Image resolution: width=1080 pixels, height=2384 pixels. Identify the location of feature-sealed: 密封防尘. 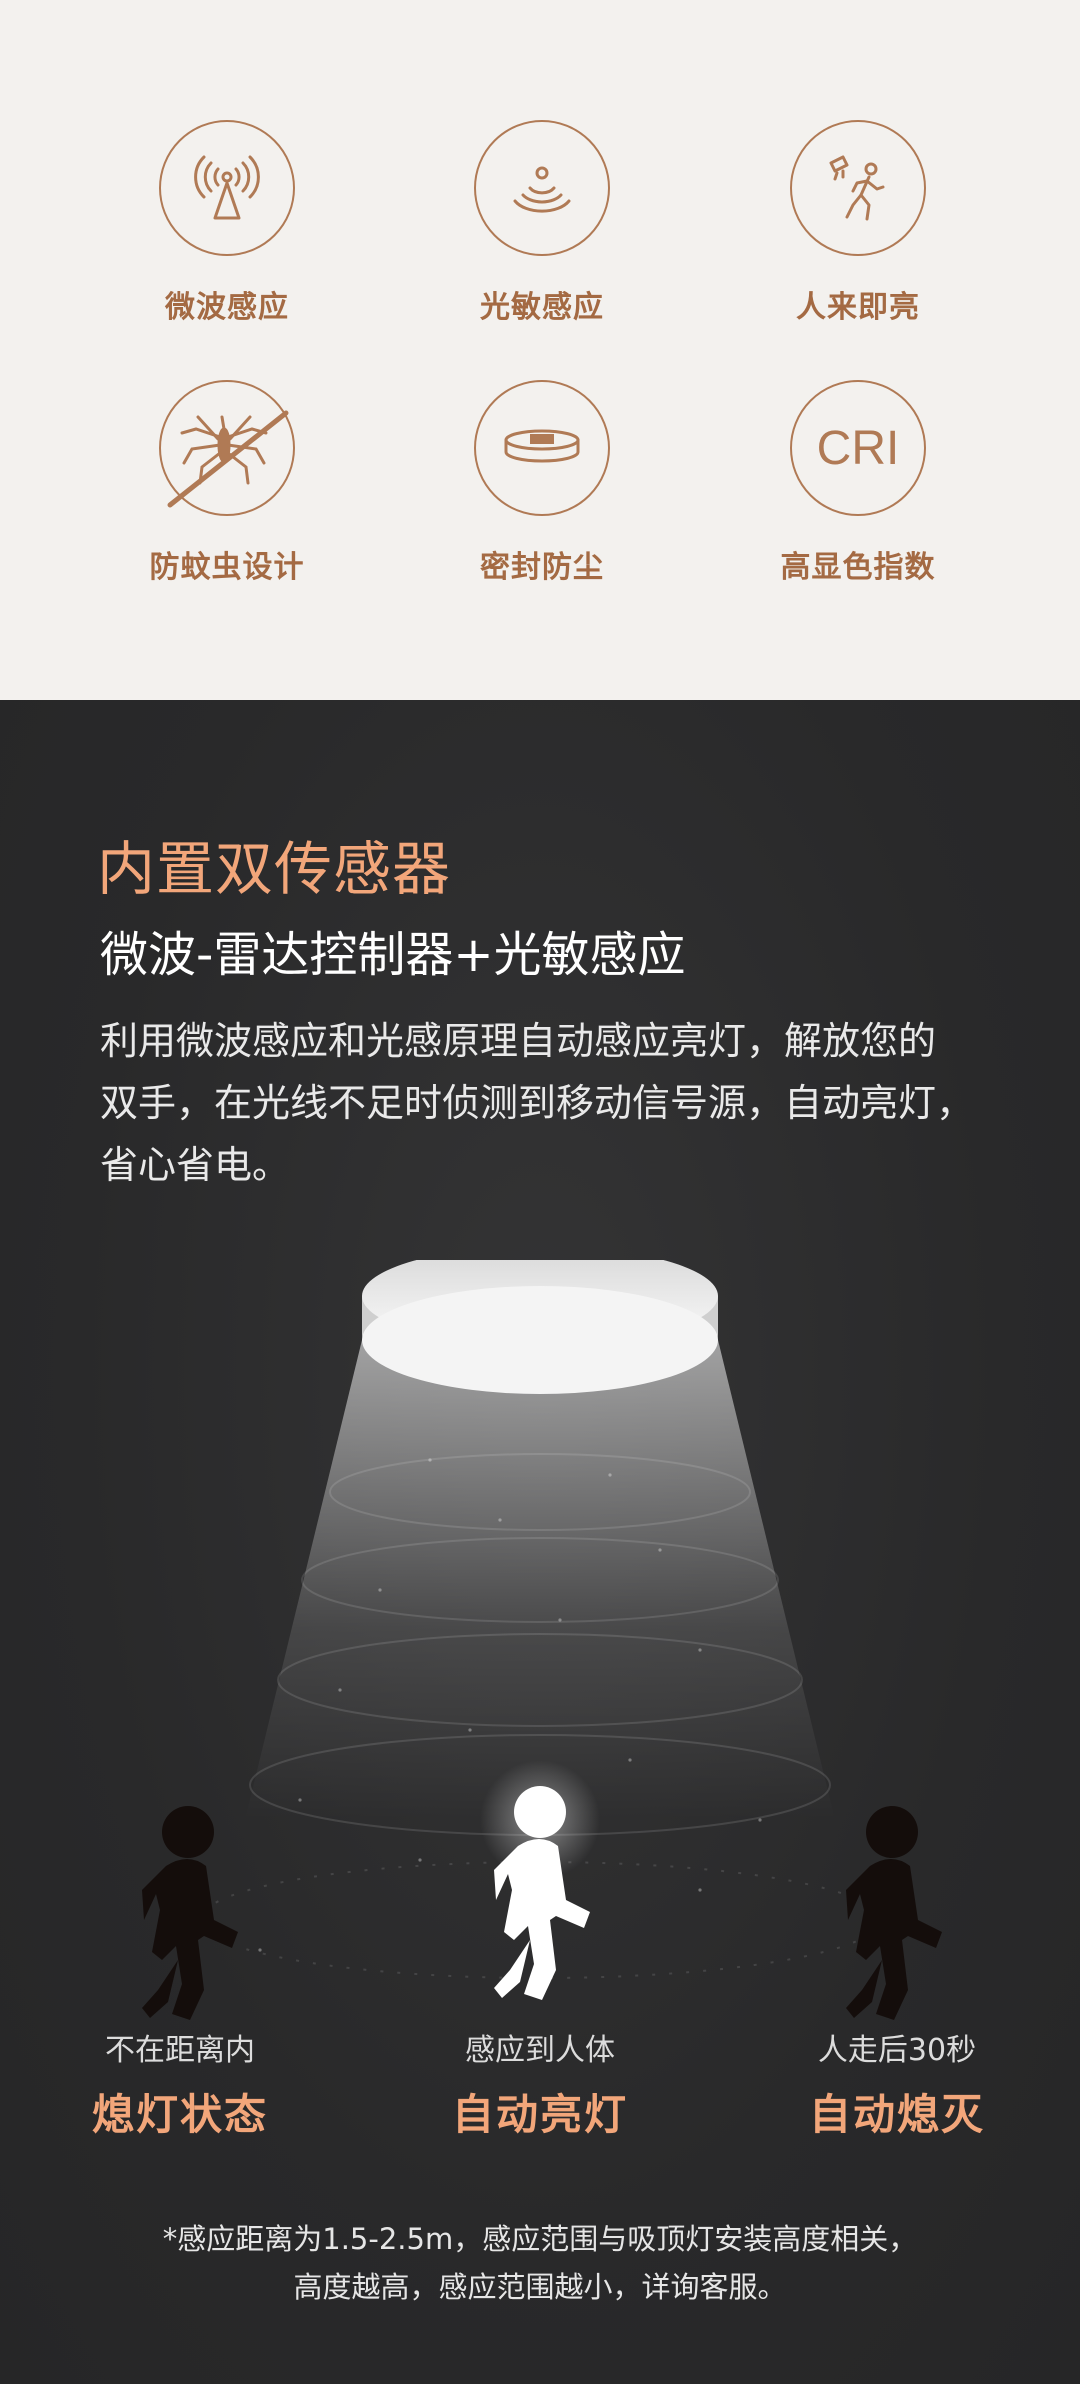
(542, 495).